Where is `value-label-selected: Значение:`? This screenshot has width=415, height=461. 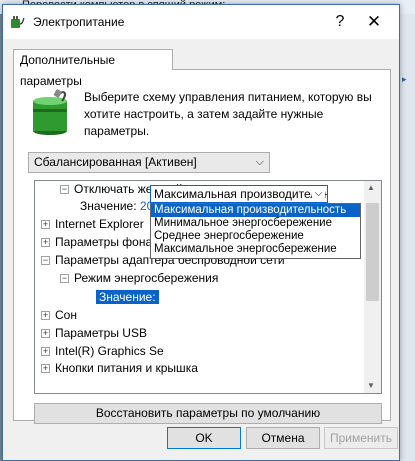
value-label-selected: Значение: is located at coordinates (127, 297).